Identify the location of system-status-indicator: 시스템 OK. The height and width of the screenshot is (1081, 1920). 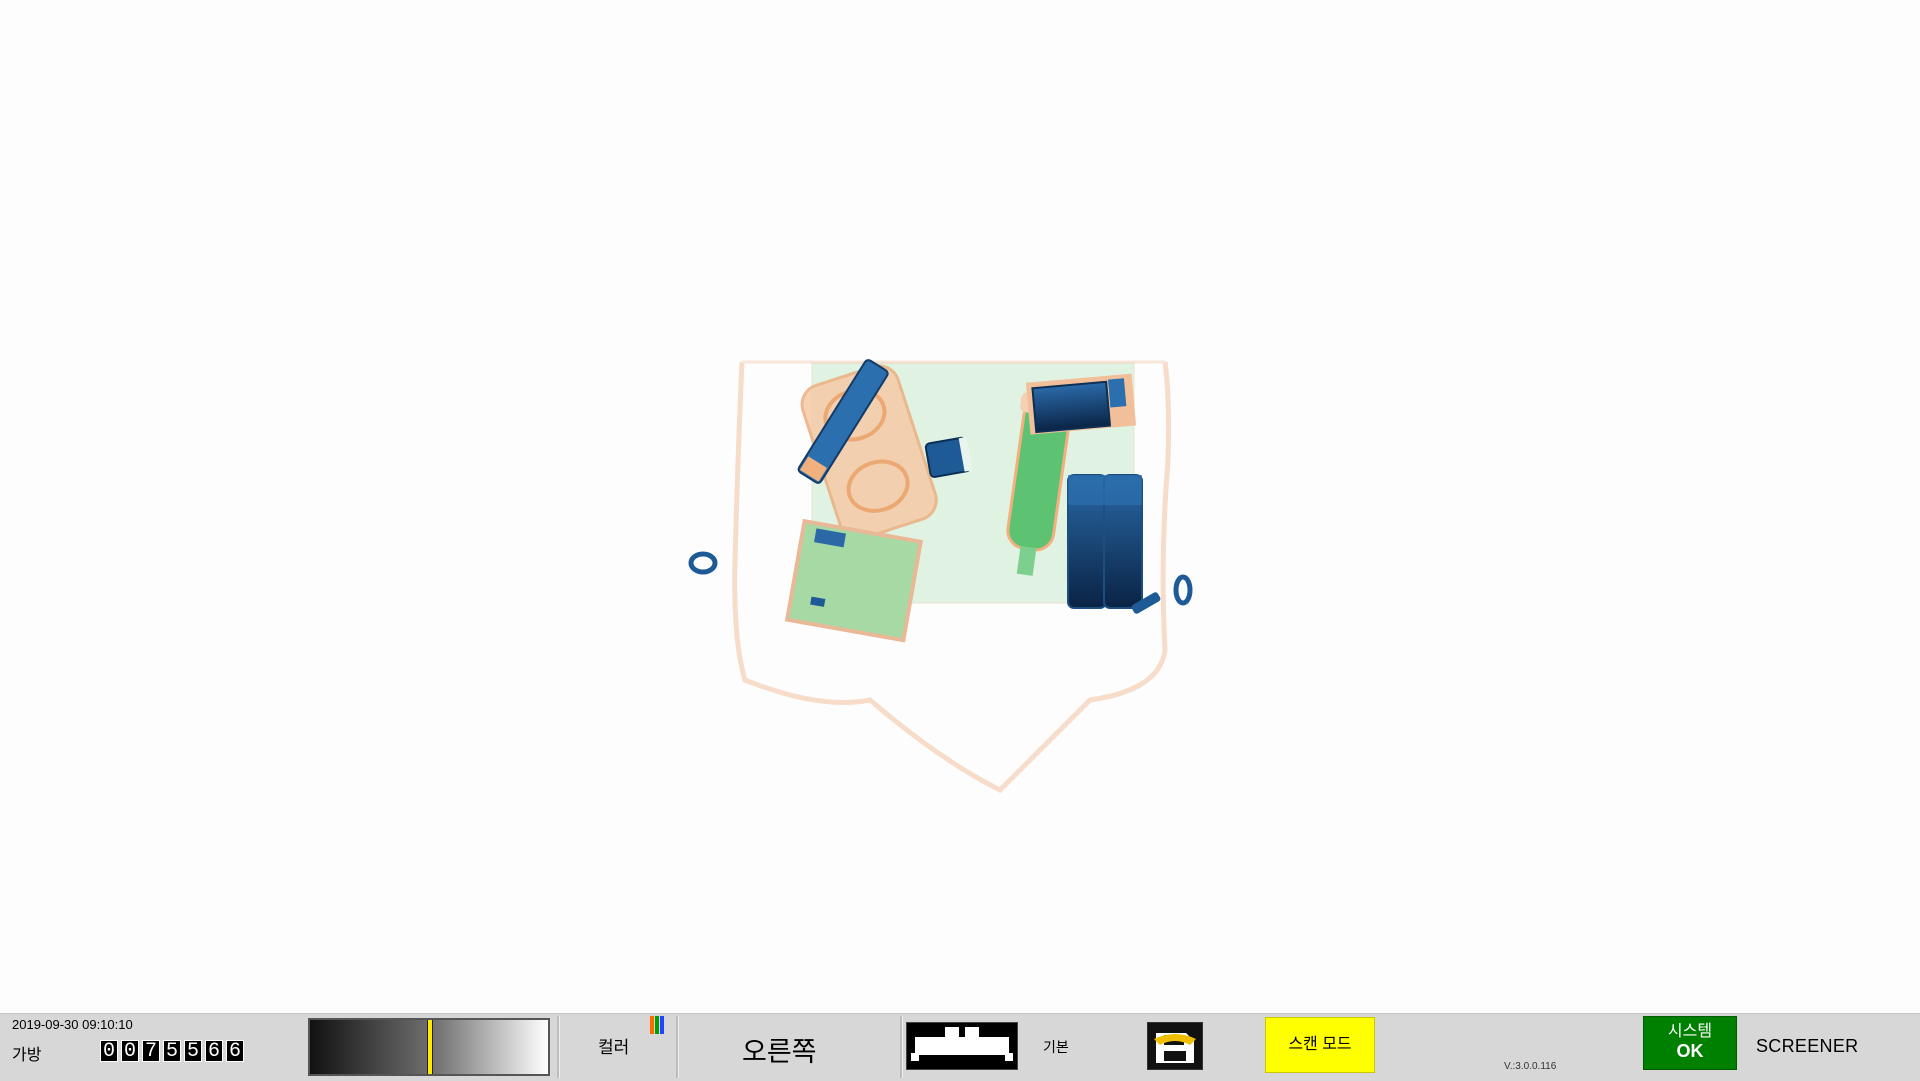
(1690, 1043).